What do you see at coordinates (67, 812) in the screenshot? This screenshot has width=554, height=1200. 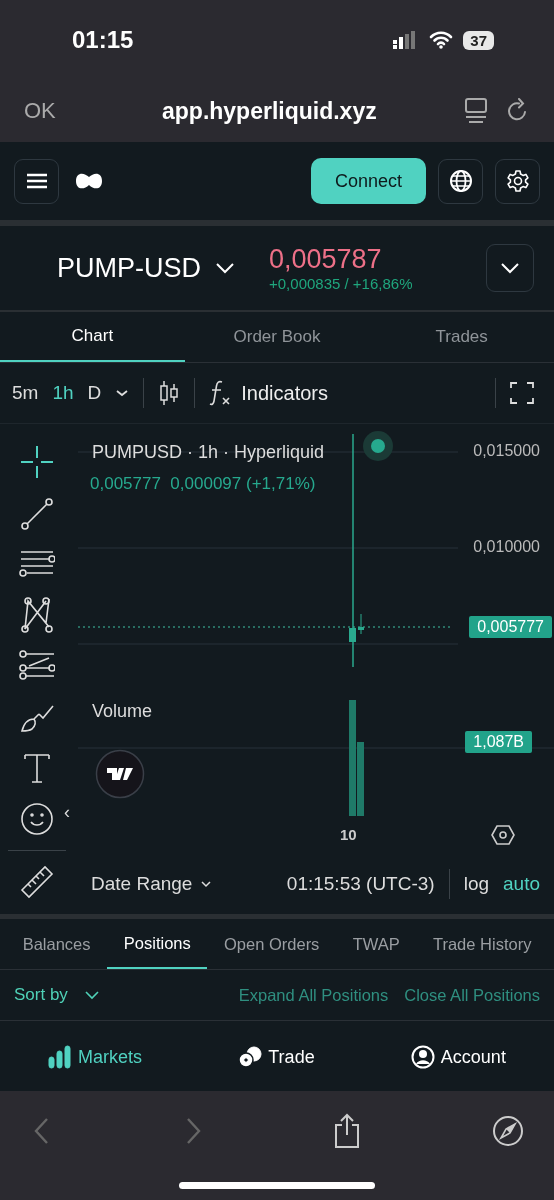 I see `collapse-toggle: ‹` at bounding box center [67, 812].